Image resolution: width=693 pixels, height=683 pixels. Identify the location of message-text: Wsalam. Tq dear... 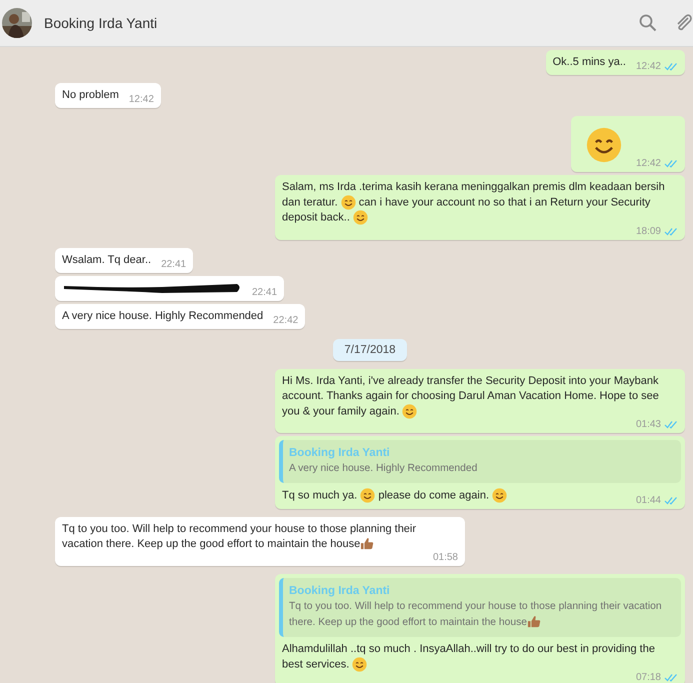
(107, 260).